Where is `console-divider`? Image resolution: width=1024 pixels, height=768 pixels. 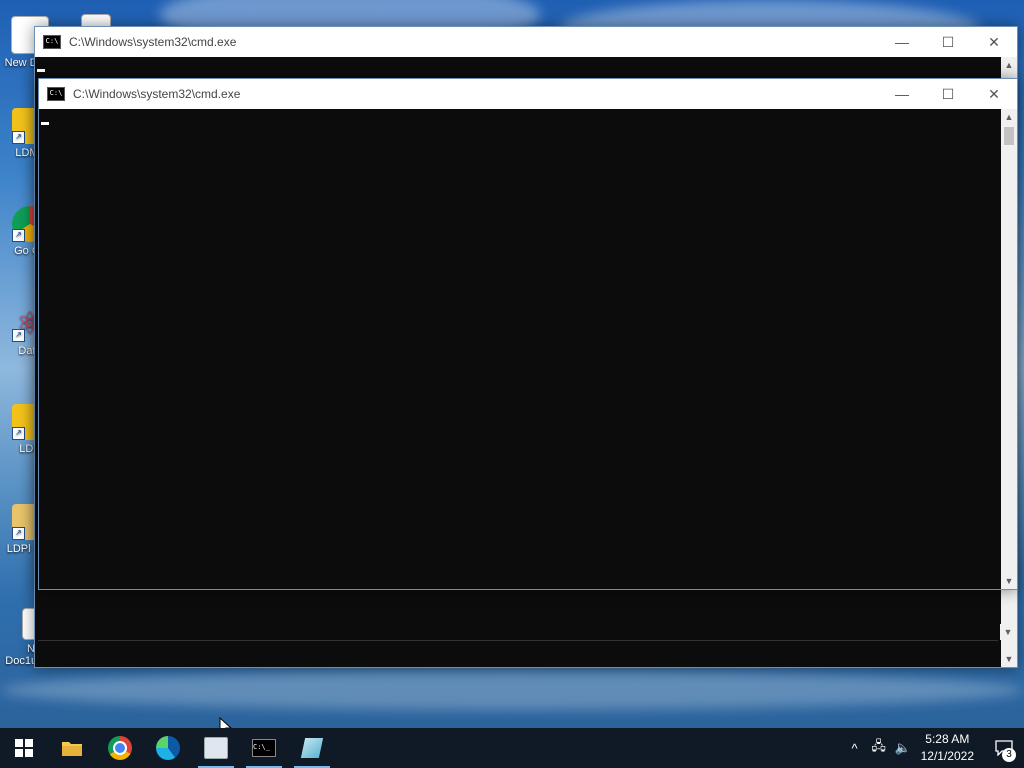
console-divider is located at coordinates (518, 640).